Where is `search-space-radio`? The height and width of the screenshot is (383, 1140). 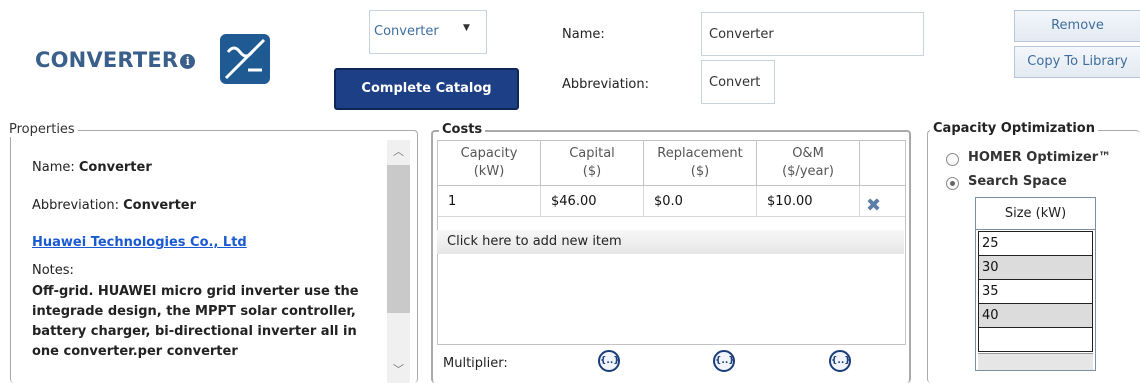
search-space-radio is located at coordinates (952, 183).